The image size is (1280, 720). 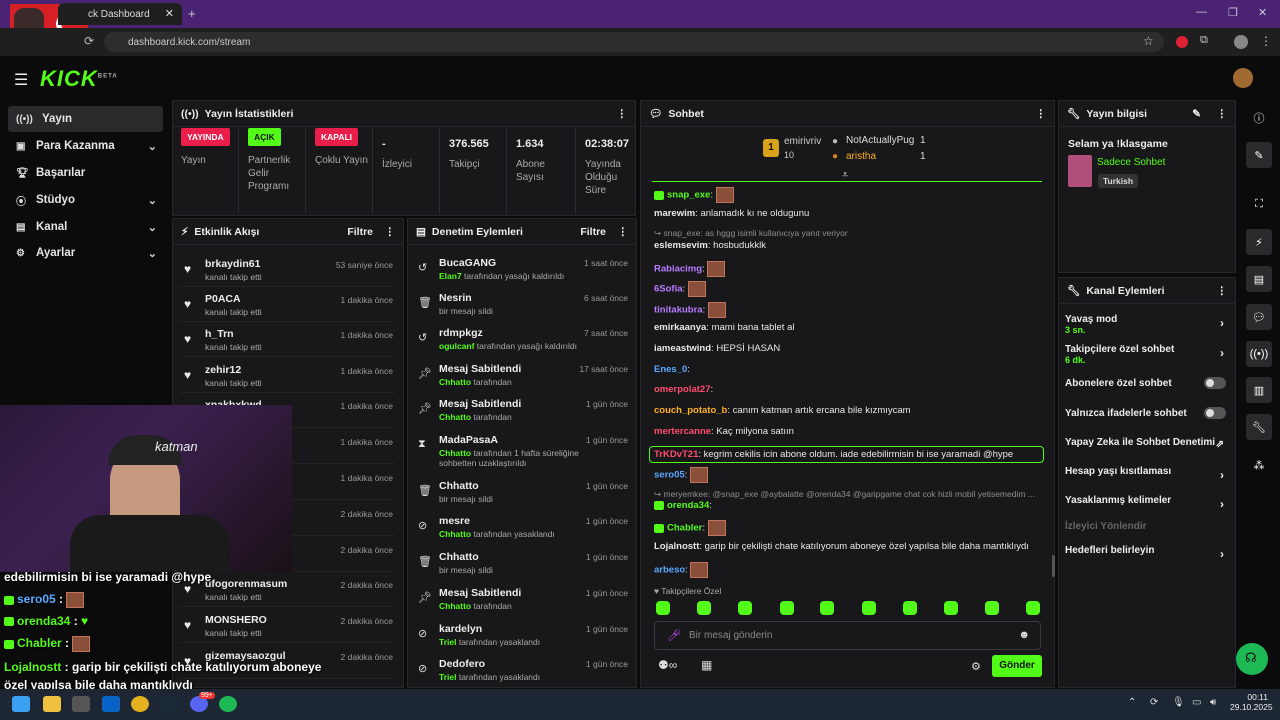 What do you see at coordinates (681, 245) in the screenshot?
I see `chat-username: eslemsevim` at bounding box center [681, 245].